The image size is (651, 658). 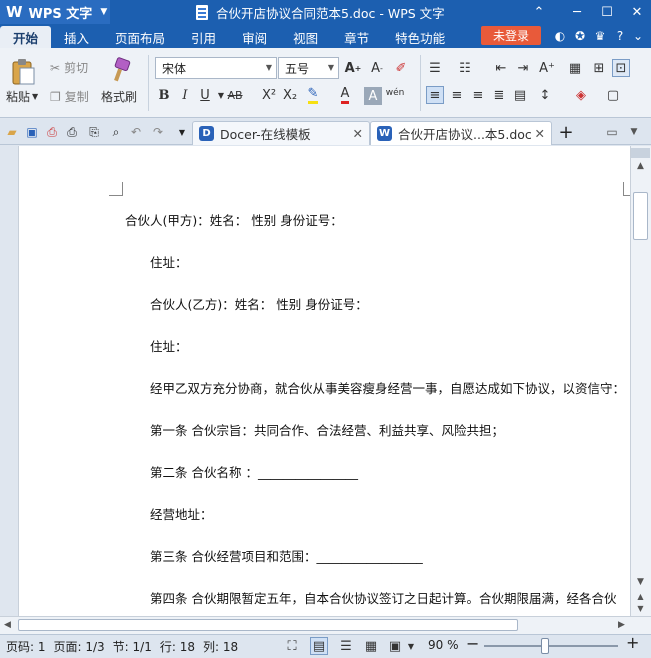 What do you see at coordinates (69, 67) in the screenshot?
I see `cut-button: ✂ 剪切` at bounding box center [69, 67].